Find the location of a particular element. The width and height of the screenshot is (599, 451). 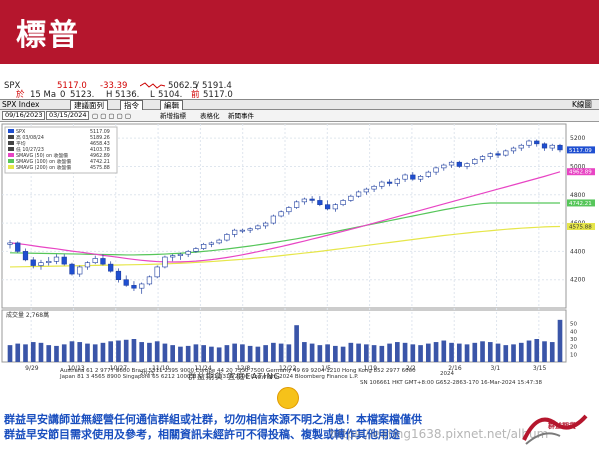

tool-table: 表格化 is located at coordinates (210, 116).